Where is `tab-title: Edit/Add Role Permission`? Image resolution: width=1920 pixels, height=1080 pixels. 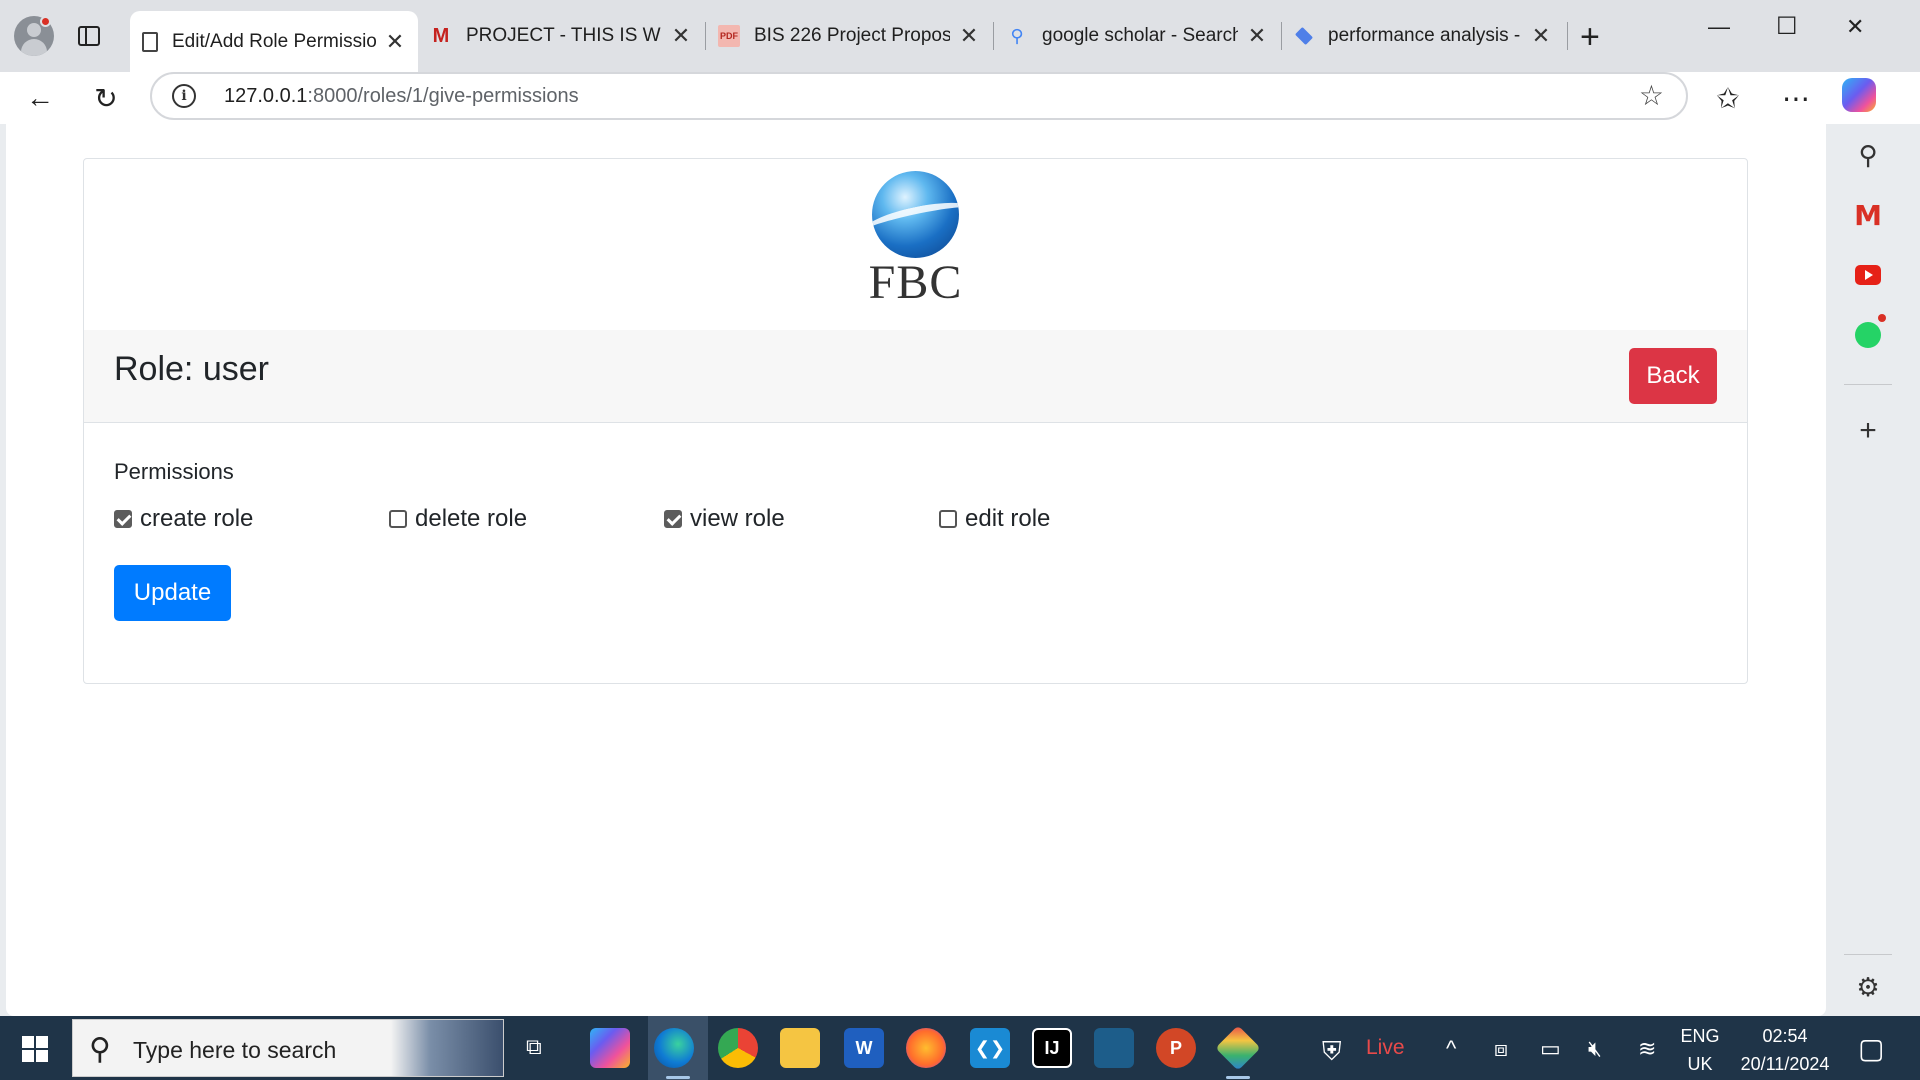 tab-title: Edit/Add Role Permission is located at coordinates (274, 41).